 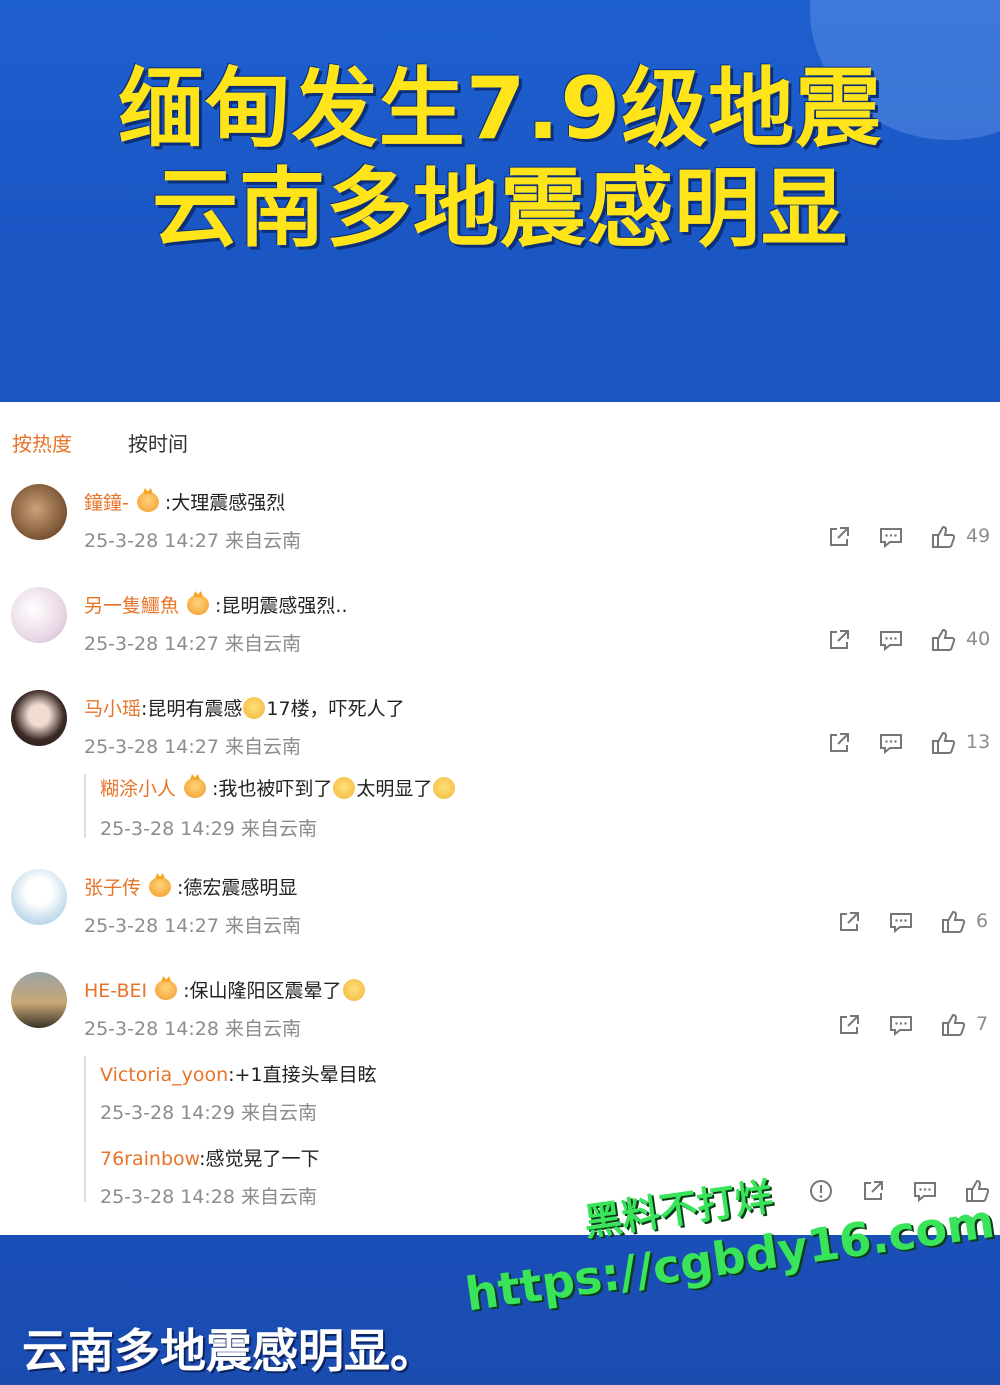 I want to click on comment-text-part-2: 17楼，吓死人了, so click(x=335, y=709).